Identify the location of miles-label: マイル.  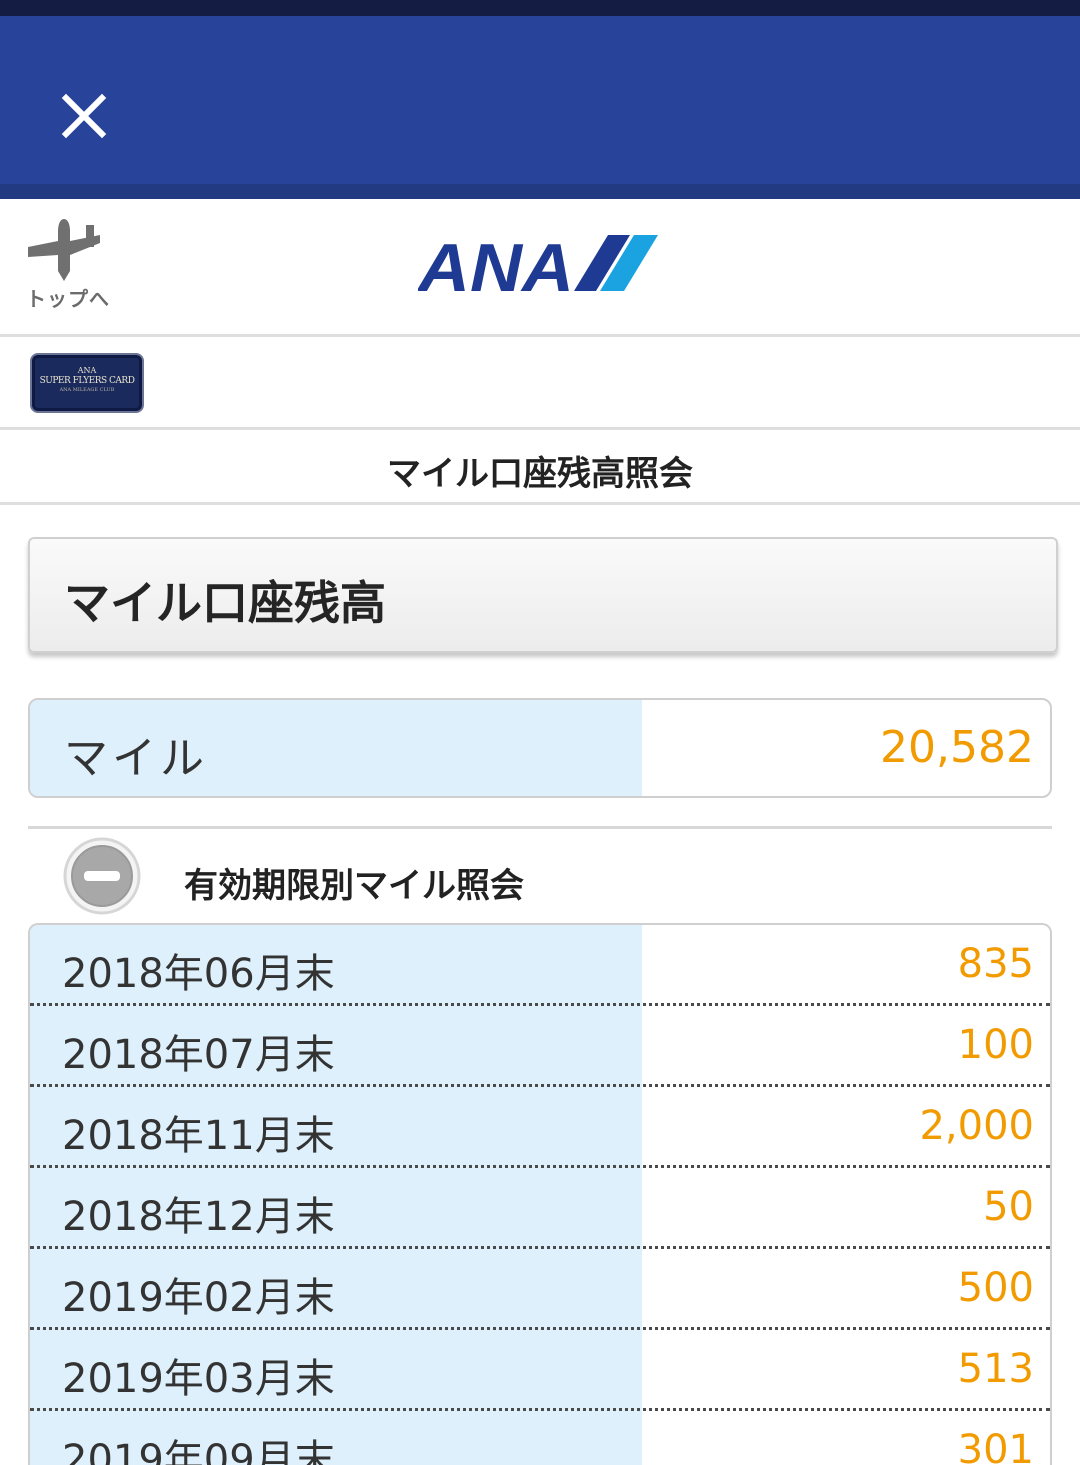
(136, 758).